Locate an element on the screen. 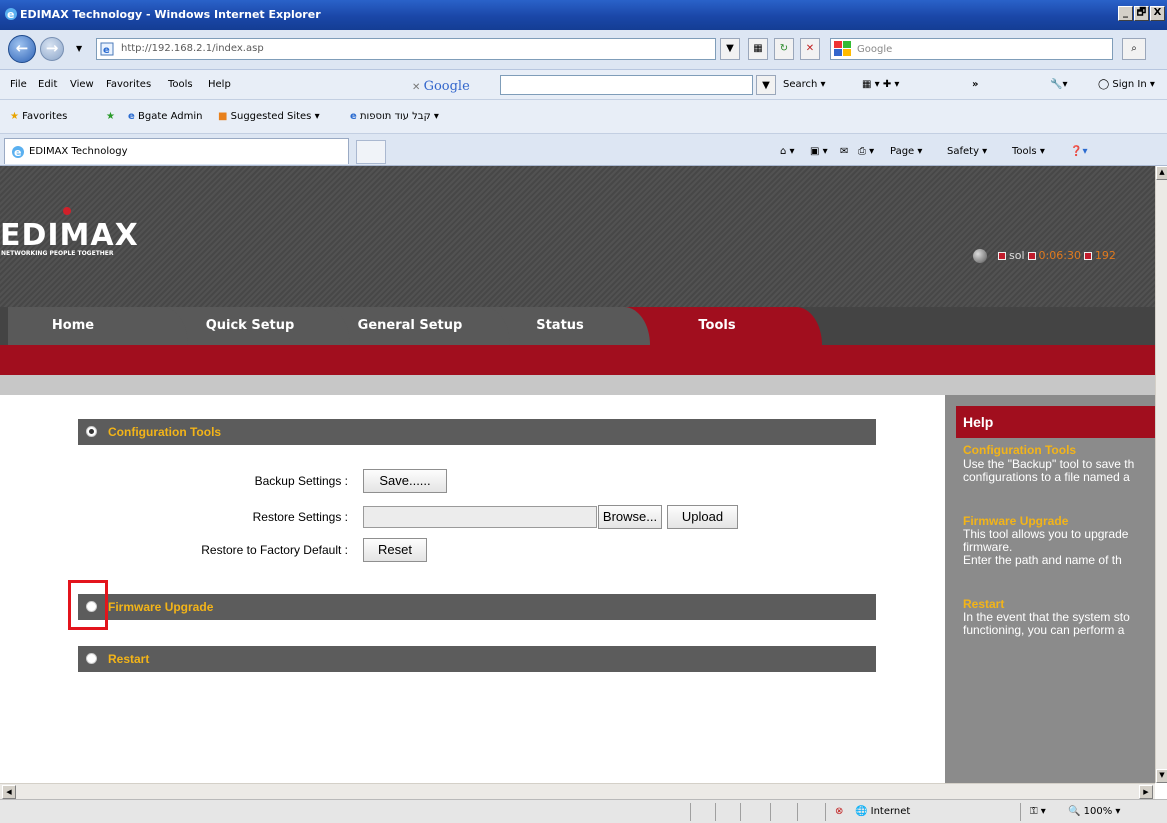 This screenshot has height=823, width=1167. firmware-upgrade-title: Firmware Upgrade is located at coordinates (161, 607).